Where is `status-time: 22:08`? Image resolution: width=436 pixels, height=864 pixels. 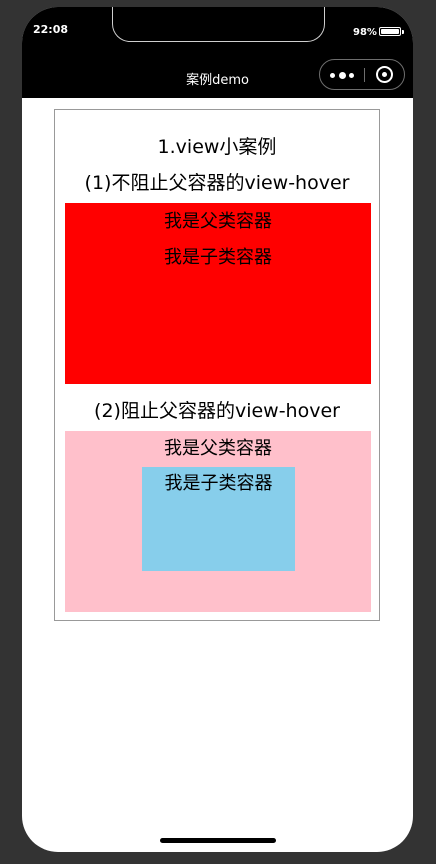 status-time: 22:08 is located at coordinates (51, 29).